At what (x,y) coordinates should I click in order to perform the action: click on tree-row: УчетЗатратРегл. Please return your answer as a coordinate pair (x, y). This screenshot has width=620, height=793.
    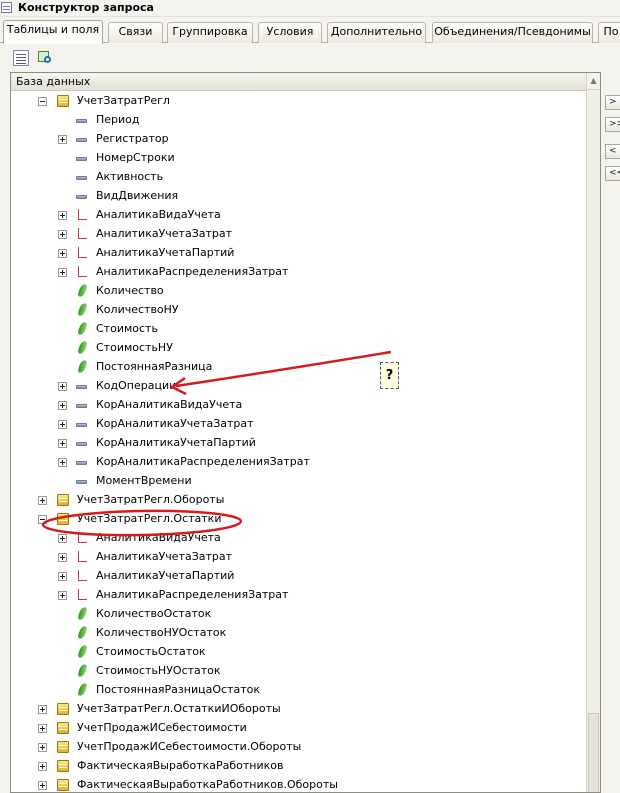
    Looking at the image, I should click on (299, 101).